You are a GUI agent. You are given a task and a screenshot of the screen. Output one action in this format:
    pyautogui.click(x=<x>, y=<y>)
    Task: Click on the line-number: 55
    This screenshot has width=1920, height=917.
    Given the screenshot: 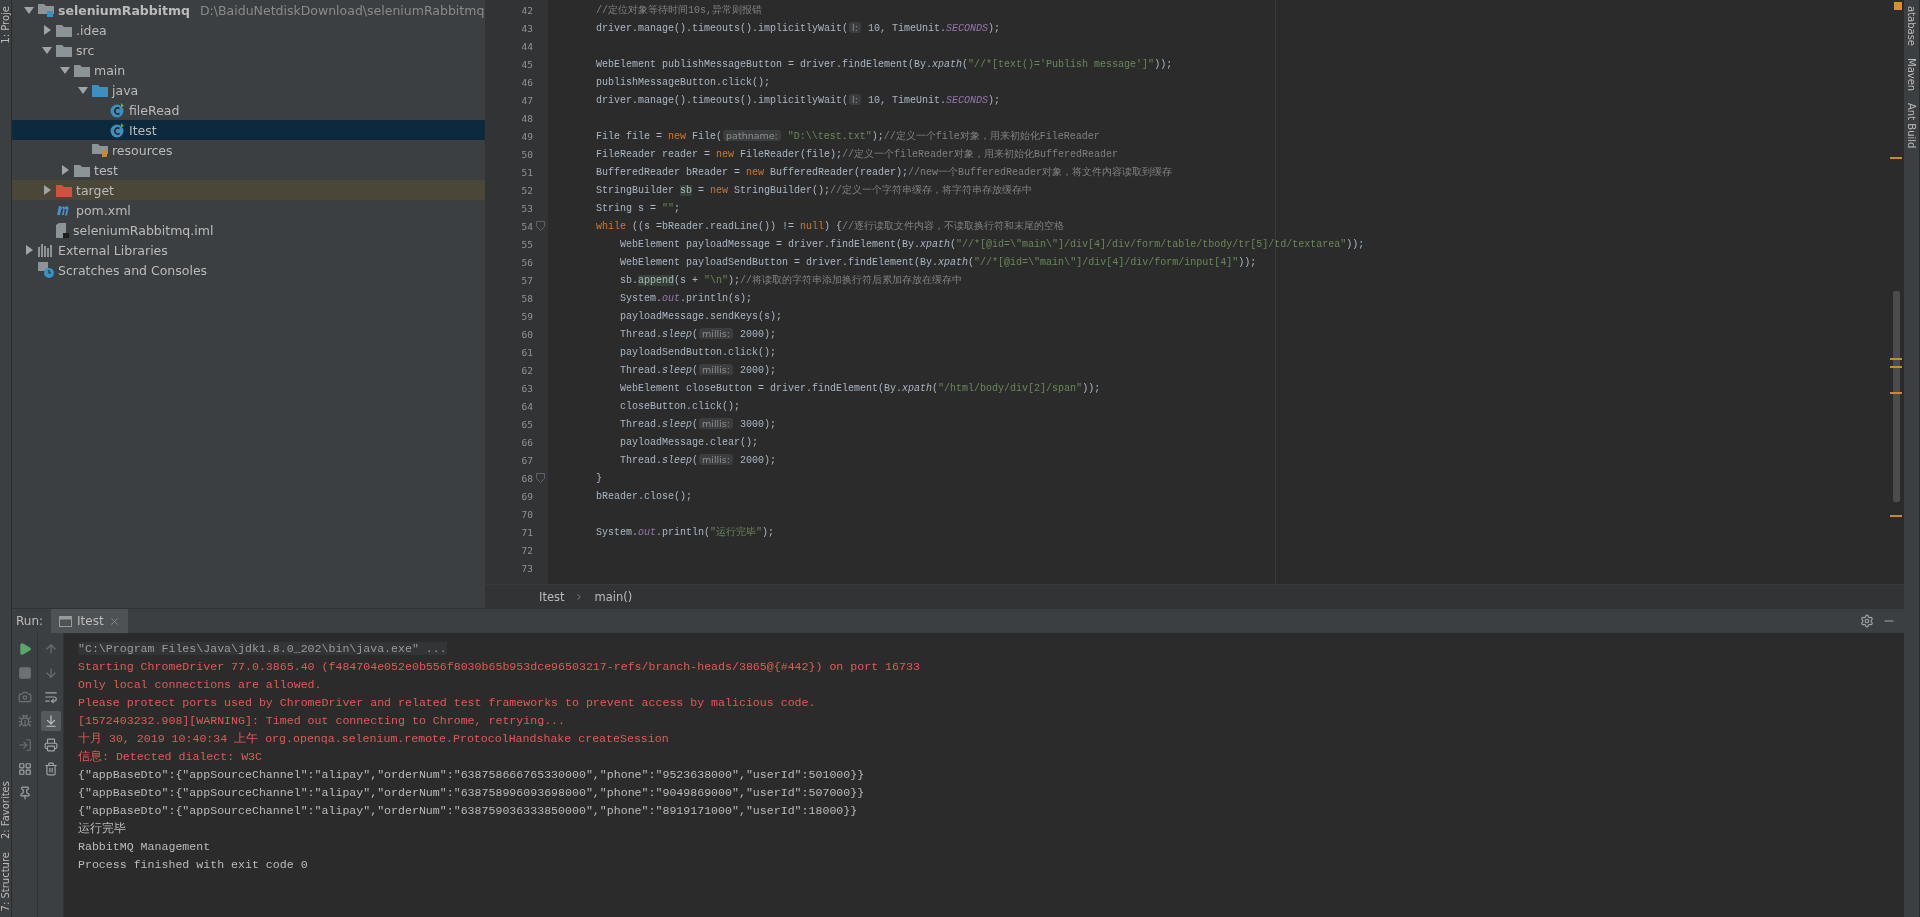 What is the action you would take?
    pyautogui.click(x=526, y=244)
    